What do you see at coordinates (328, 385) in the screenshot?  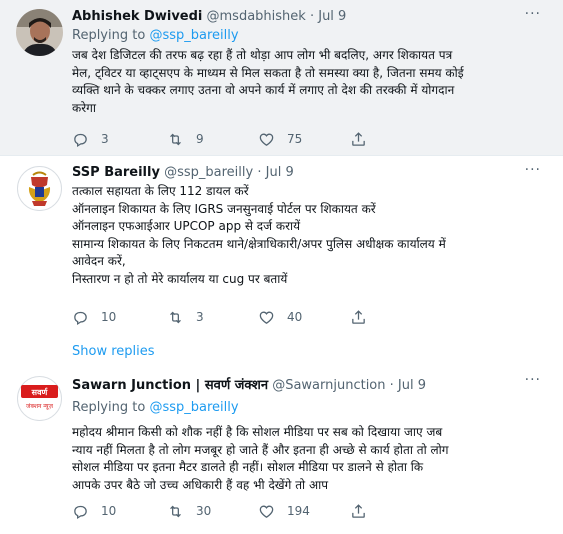 I see `author-handle: @Sawarnjunction` at bounding box center [328, 385].